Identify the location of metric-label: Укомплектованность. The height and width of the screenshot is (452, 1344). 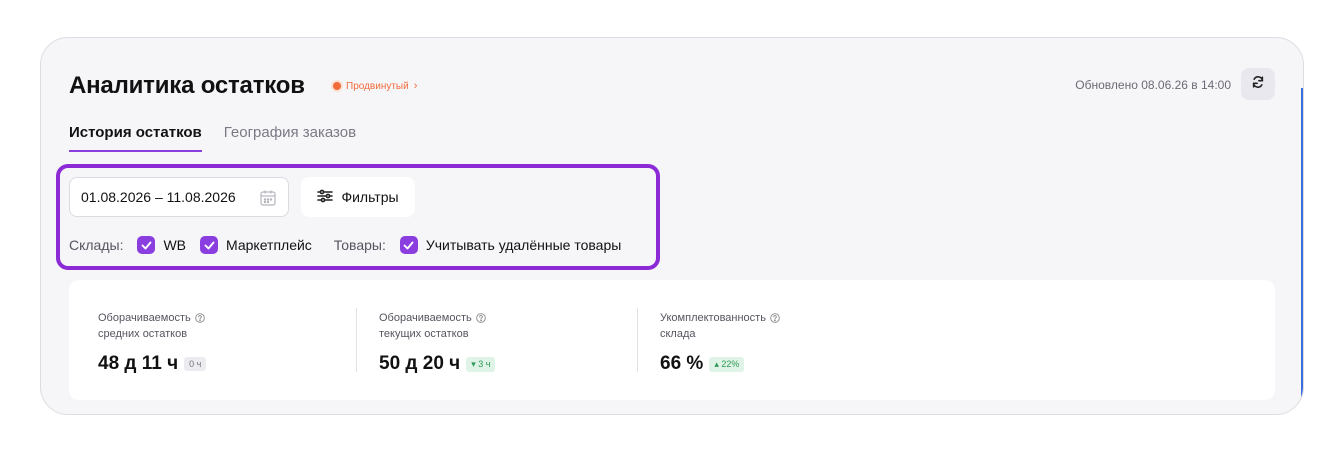
(713, 318).